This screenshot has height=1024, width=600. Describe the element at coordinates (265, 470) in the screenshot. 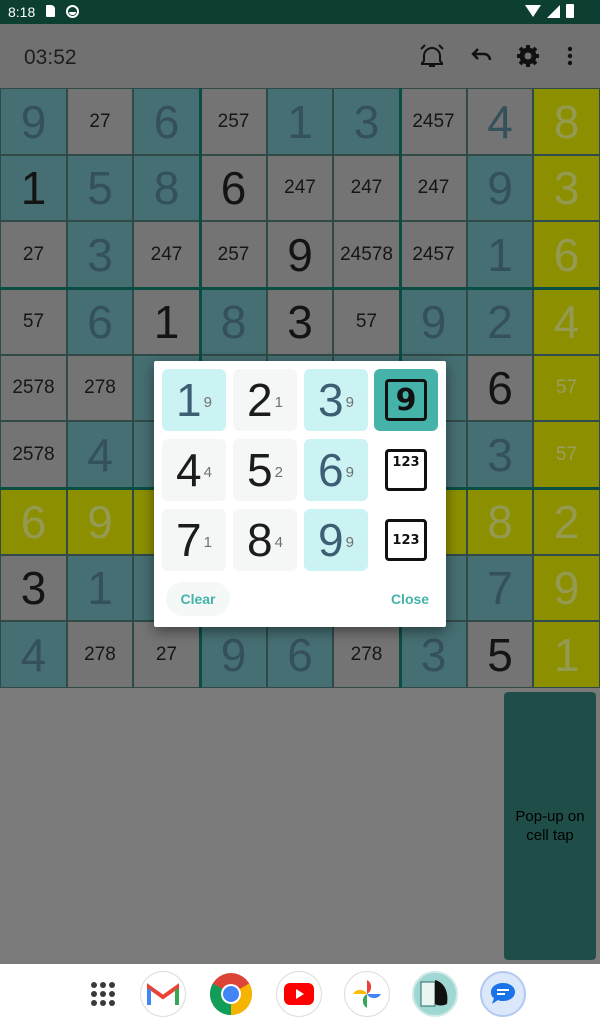

I see `number-key-5: 52` at that location.